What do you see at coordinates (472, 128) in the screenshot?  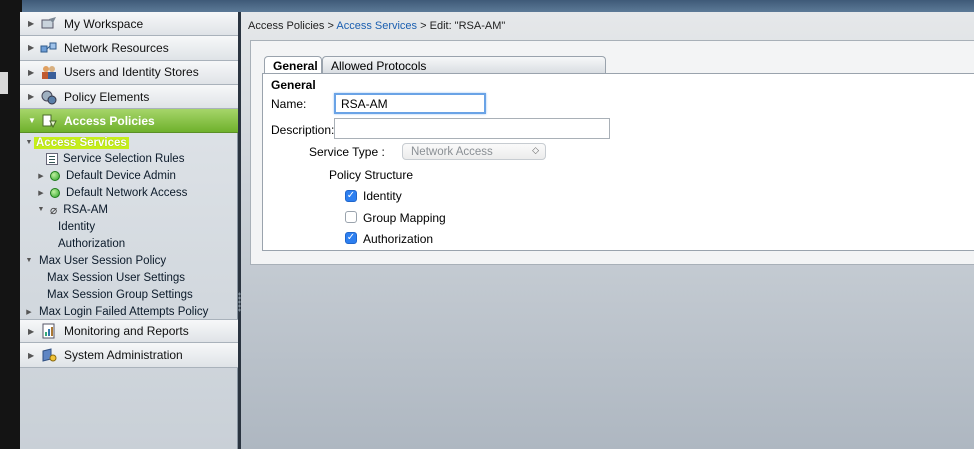 I see `description-input` at bounding box center [472, 128].